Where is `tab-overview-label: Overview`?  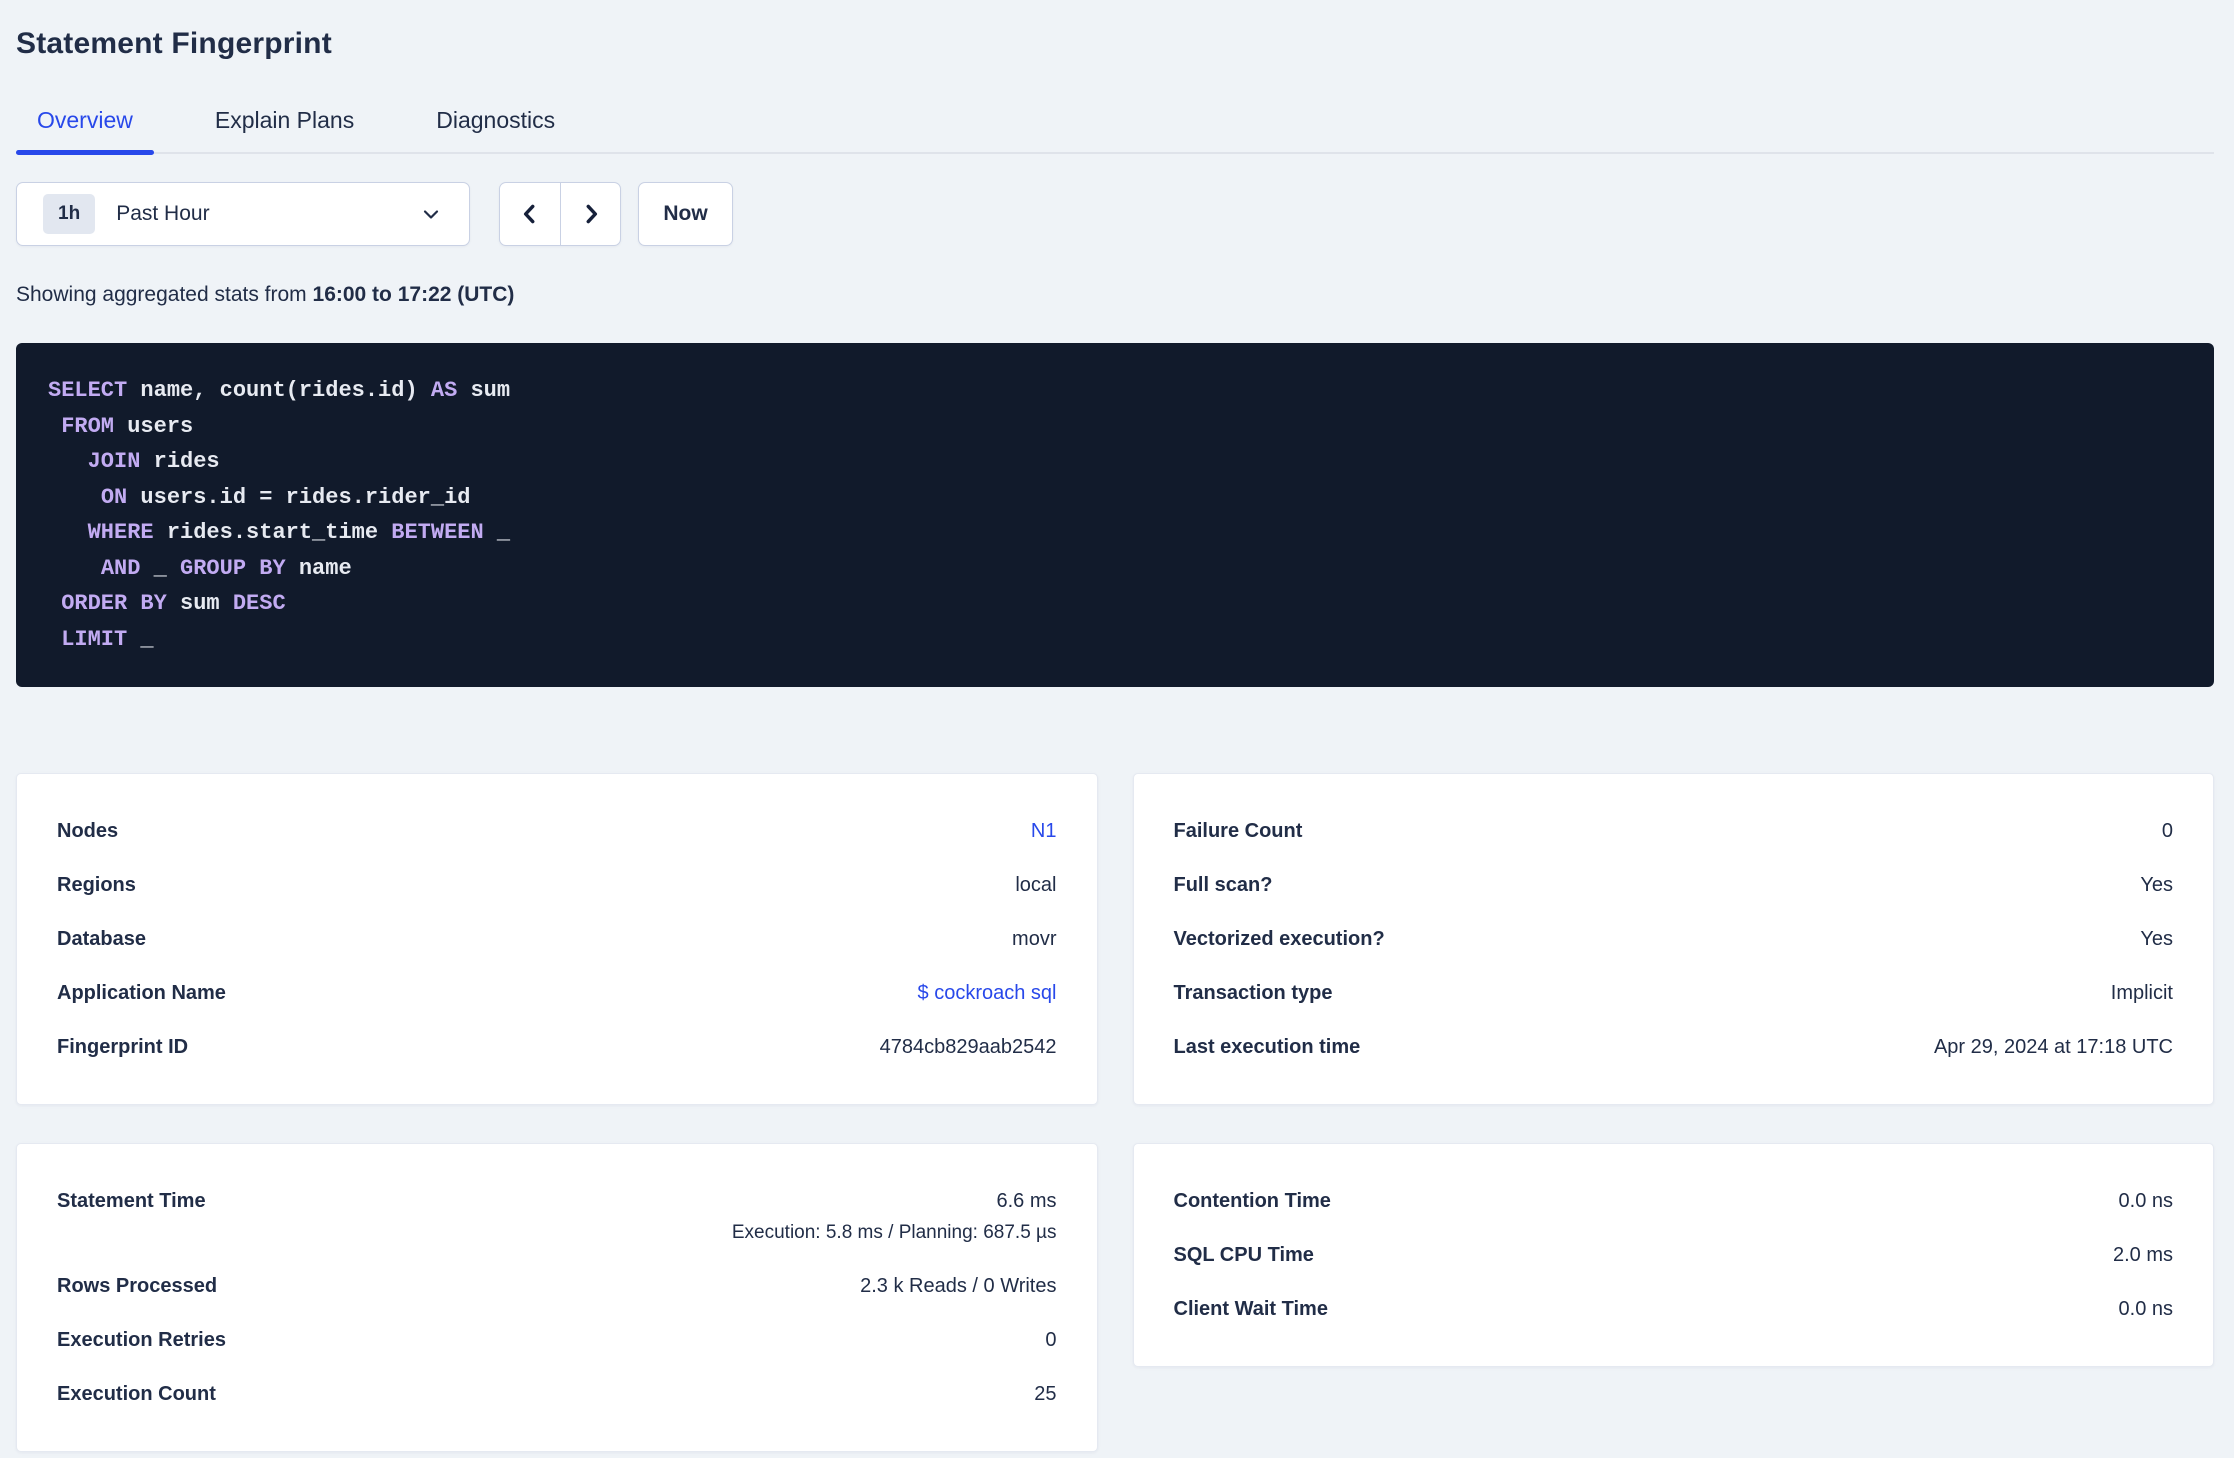 tab-overview-label: Overview is located at coordinates (85, 120).